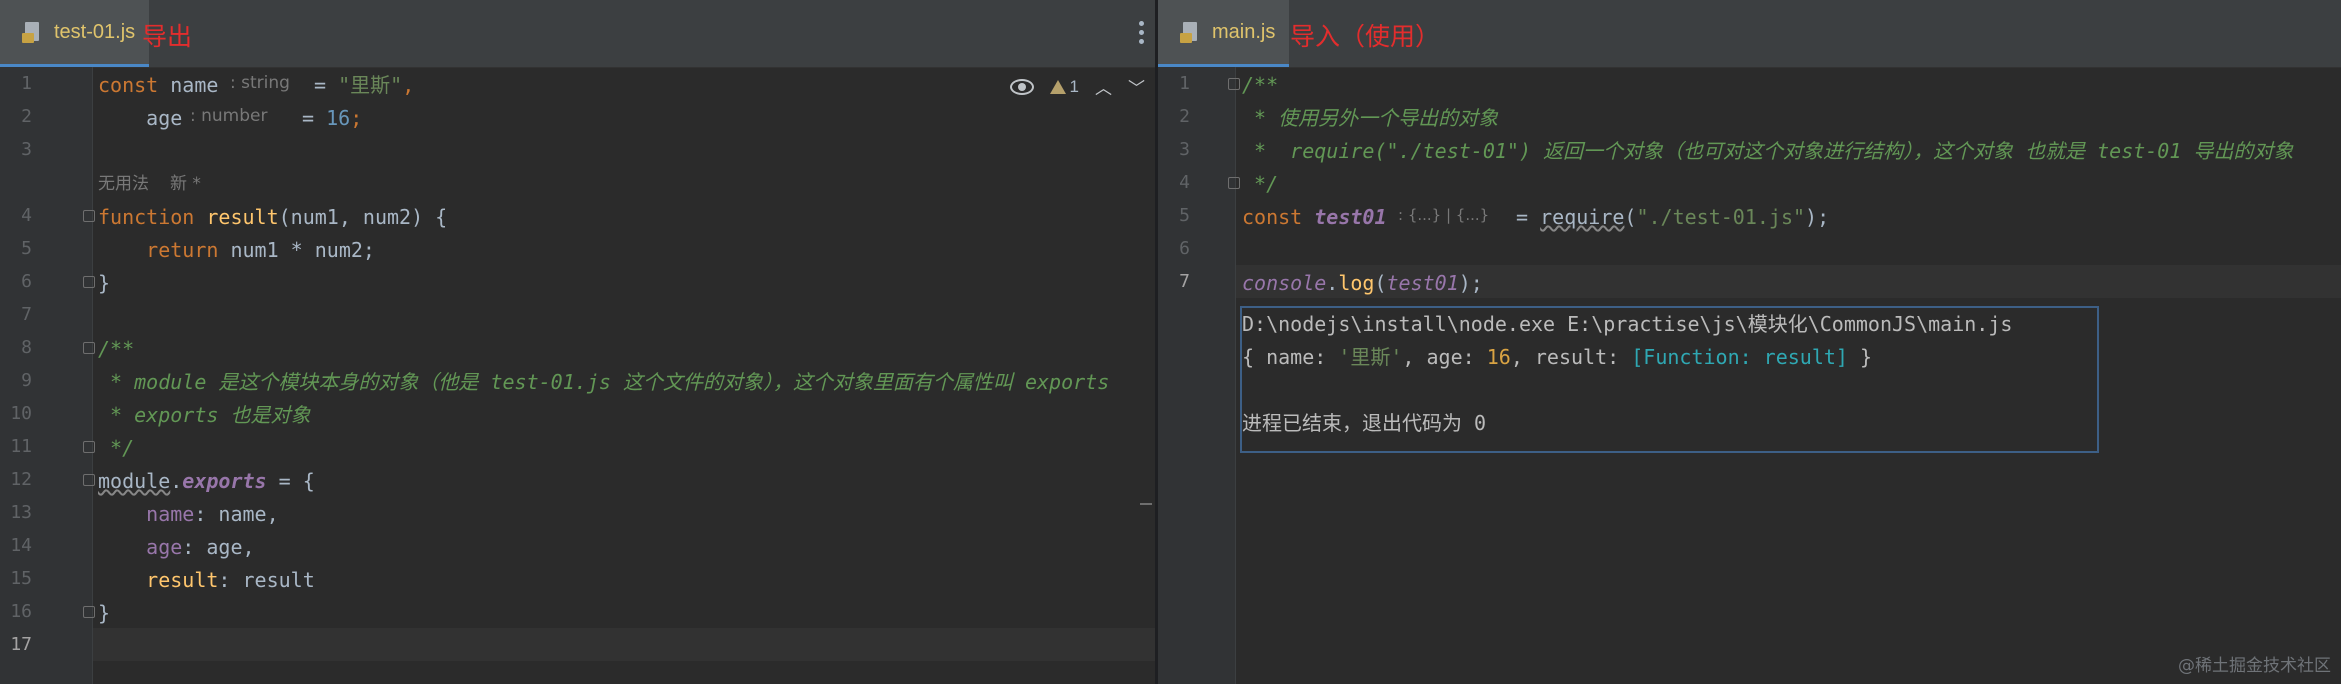 This screenshot has height=684, width=2341. Describe the element at coordinates (188, 514) in the screenshot. I see `code-line-13: name: name,` at that location.